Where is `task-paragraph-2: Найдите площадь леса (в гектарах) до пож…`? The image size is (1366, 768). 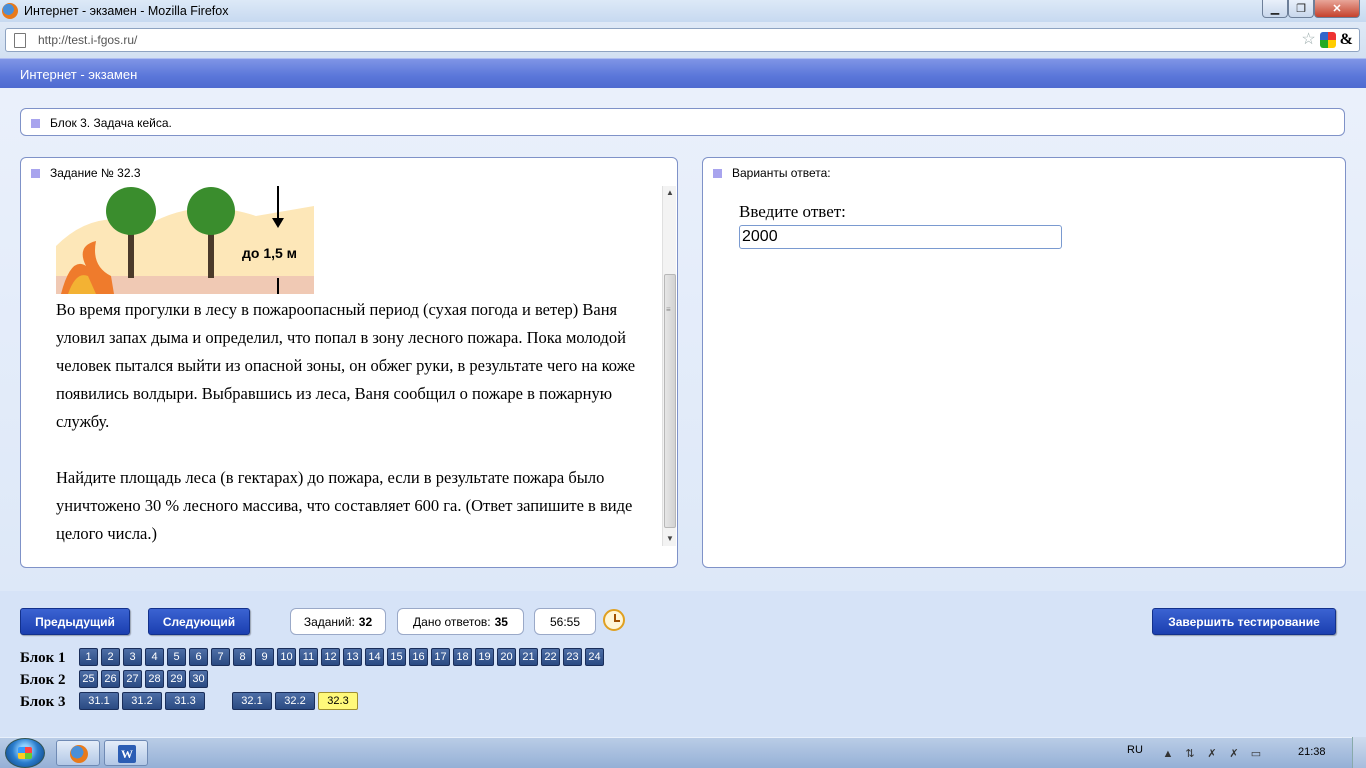
task-paragraph-2: Найдите площадь леса (в гектарах) до пож… is located at coordinates (344, 505).